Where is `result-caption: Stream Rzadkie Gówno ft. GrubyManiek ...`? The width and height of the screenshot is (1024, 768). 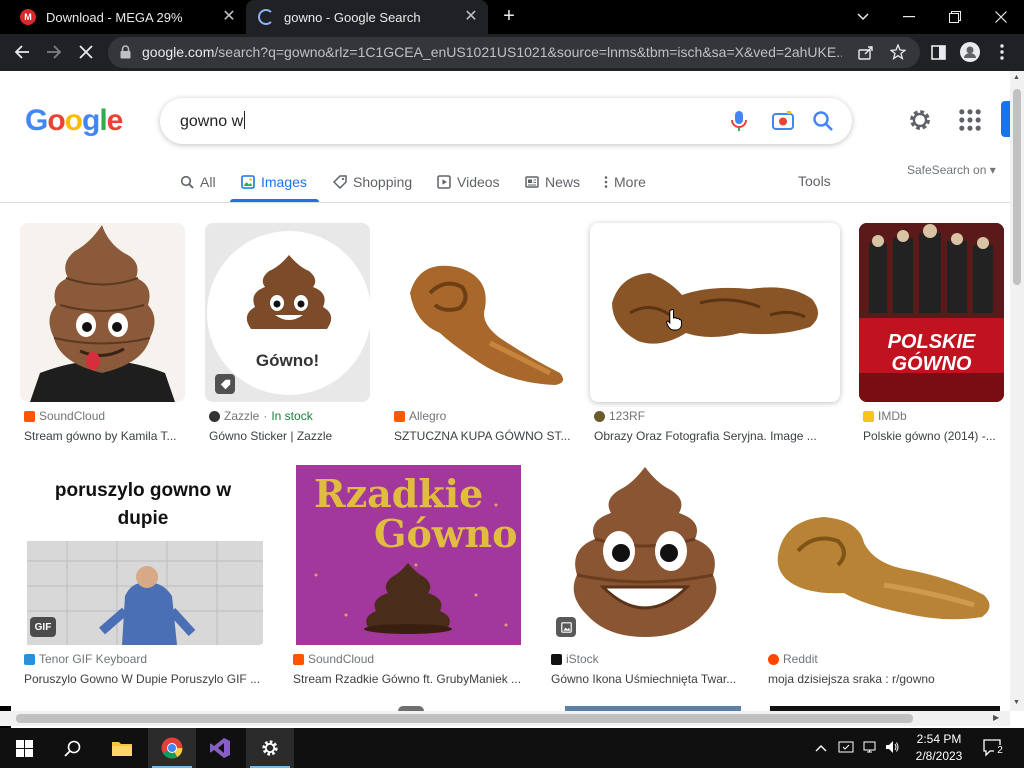 result-caption: Stream Rzadkie Gówno ft. GrubyManiek ... is located at coordinates (409, 679).